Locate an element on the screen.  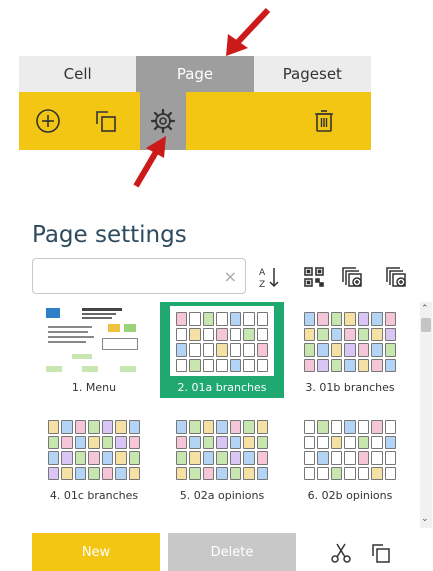
trash-icon is located at coordinates (324, 121).